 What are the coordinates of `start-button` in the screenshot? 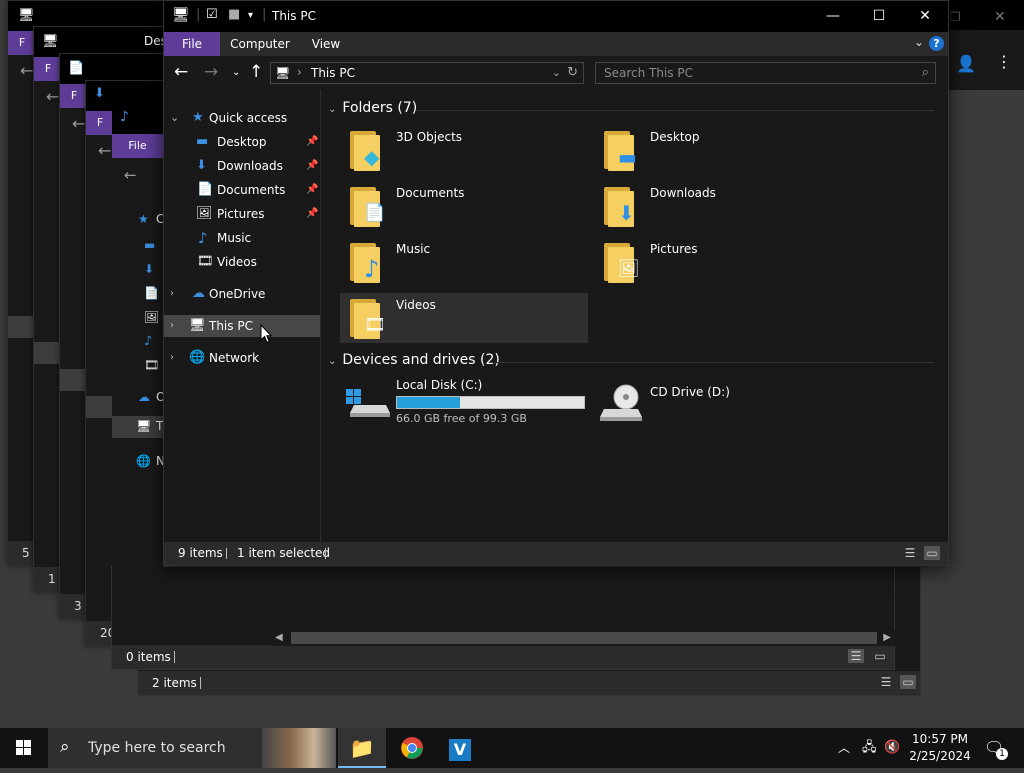 It's located at (24, 748).